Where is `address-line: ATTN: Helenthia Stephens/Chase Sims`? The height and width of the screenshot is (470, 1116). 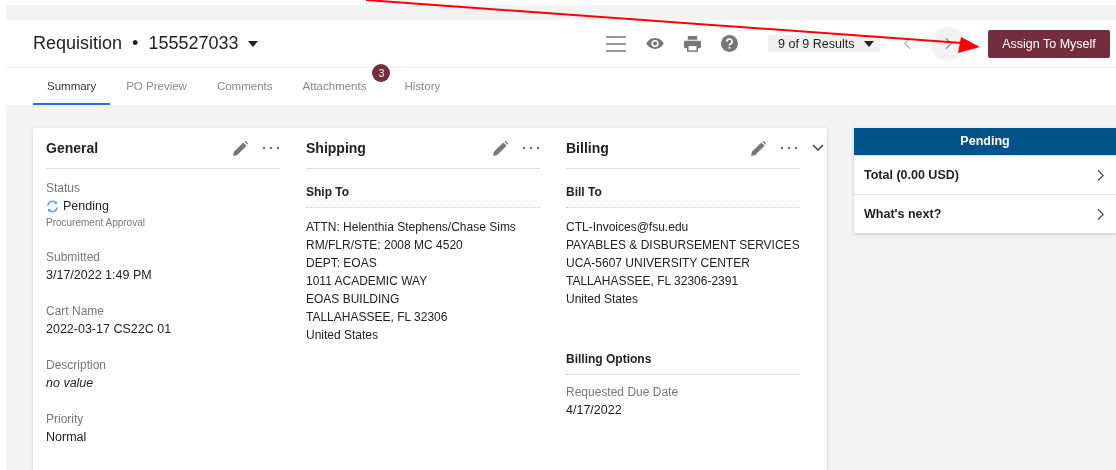 address-line: ATTN: Helenthia Stephens/Chase Sims is located at coordinates (411, 227).